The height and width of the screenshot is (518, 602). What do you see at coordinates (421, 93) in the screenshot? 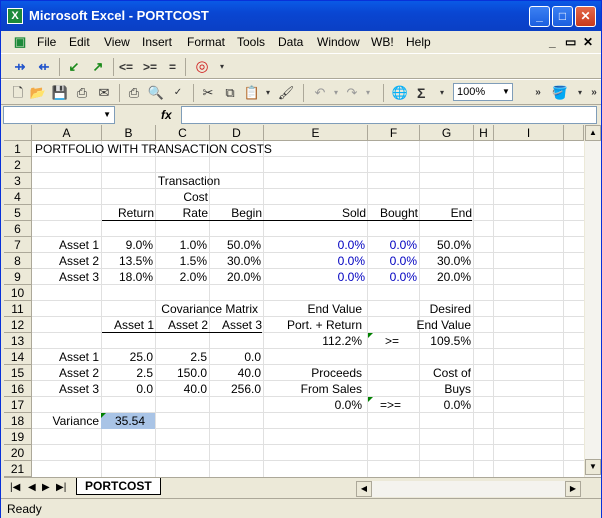
I see `autosum-button: Σ` at bounding box center [421, 93].